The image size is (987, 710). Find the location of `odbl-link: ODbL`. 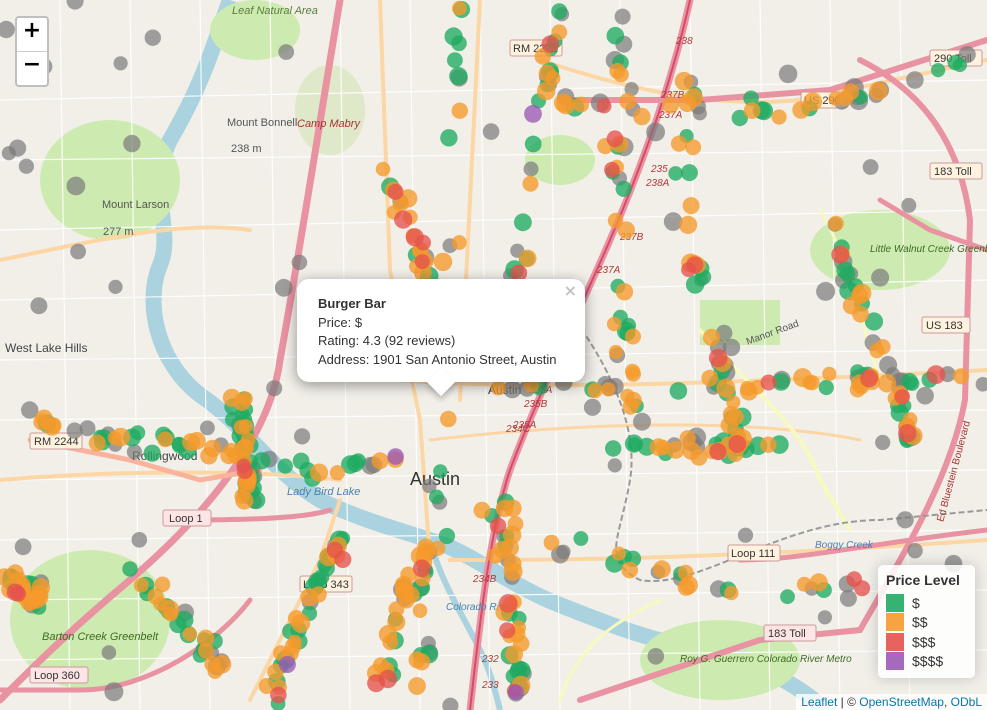

odbl-link: ODbL is located at coordinates (966, 702).